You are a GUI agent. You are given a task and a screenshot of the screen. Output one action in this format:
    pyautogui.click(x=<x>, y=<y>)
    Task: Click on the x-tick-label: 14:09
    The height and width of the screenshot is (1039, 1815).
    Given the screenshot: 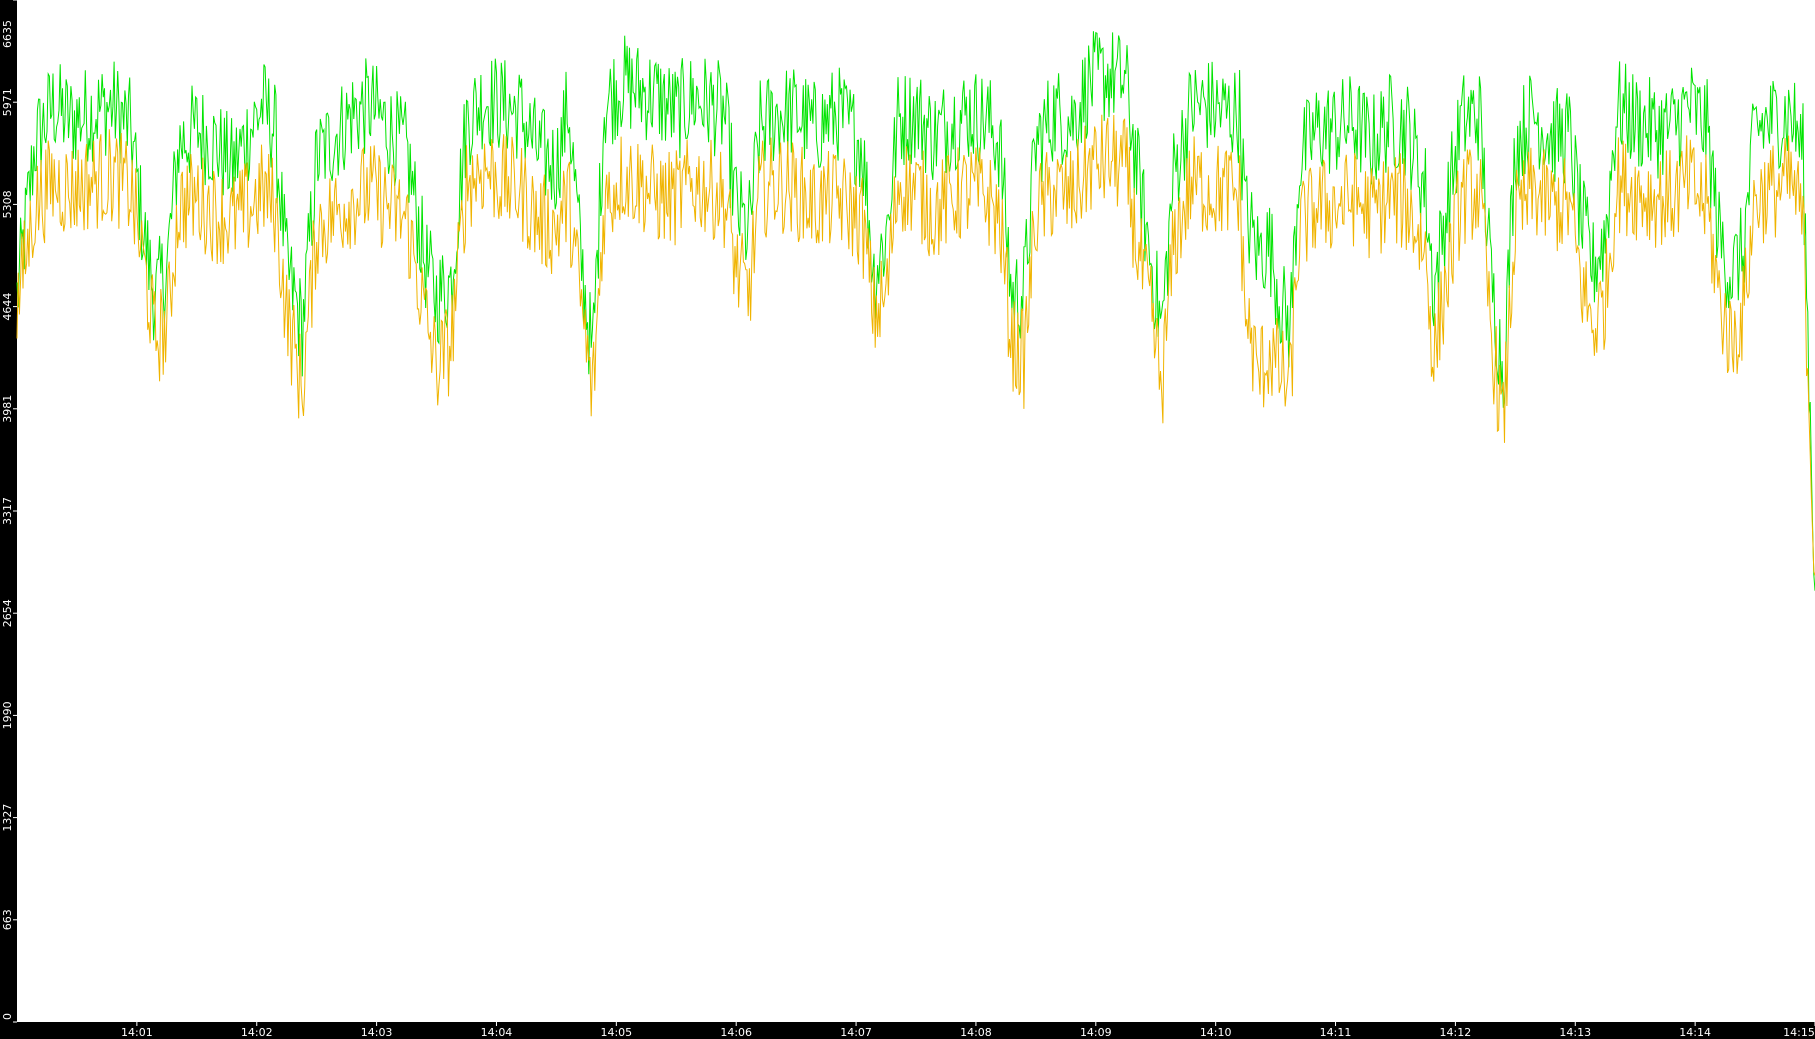 What is the action you would take?
    pyautogui.click(x=1096, y=1032)
    